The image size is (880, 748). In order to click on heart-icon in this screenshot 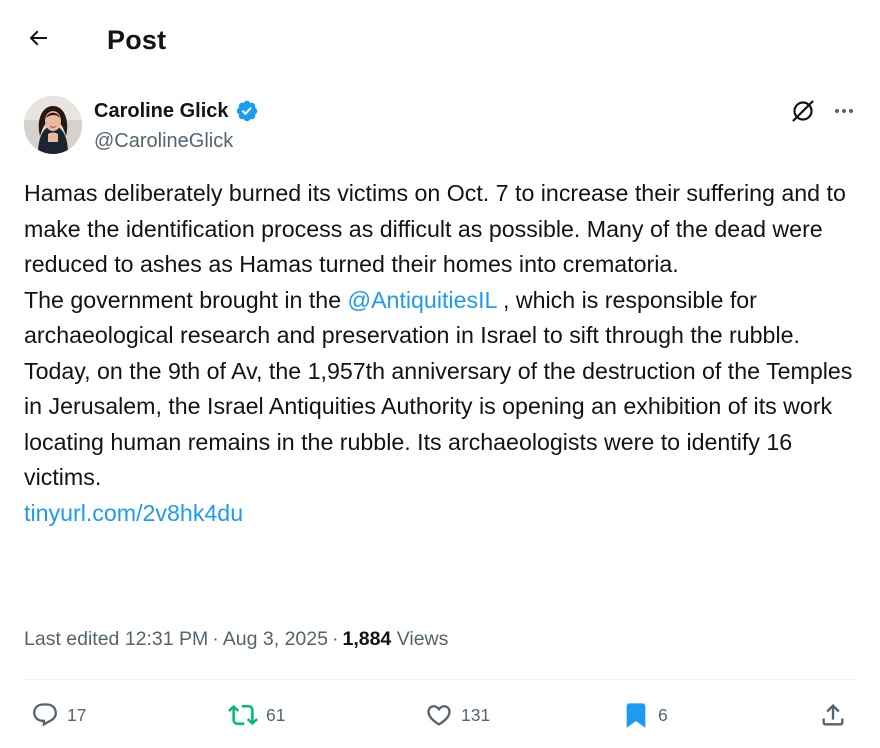, I will do `click(439, 715)`.